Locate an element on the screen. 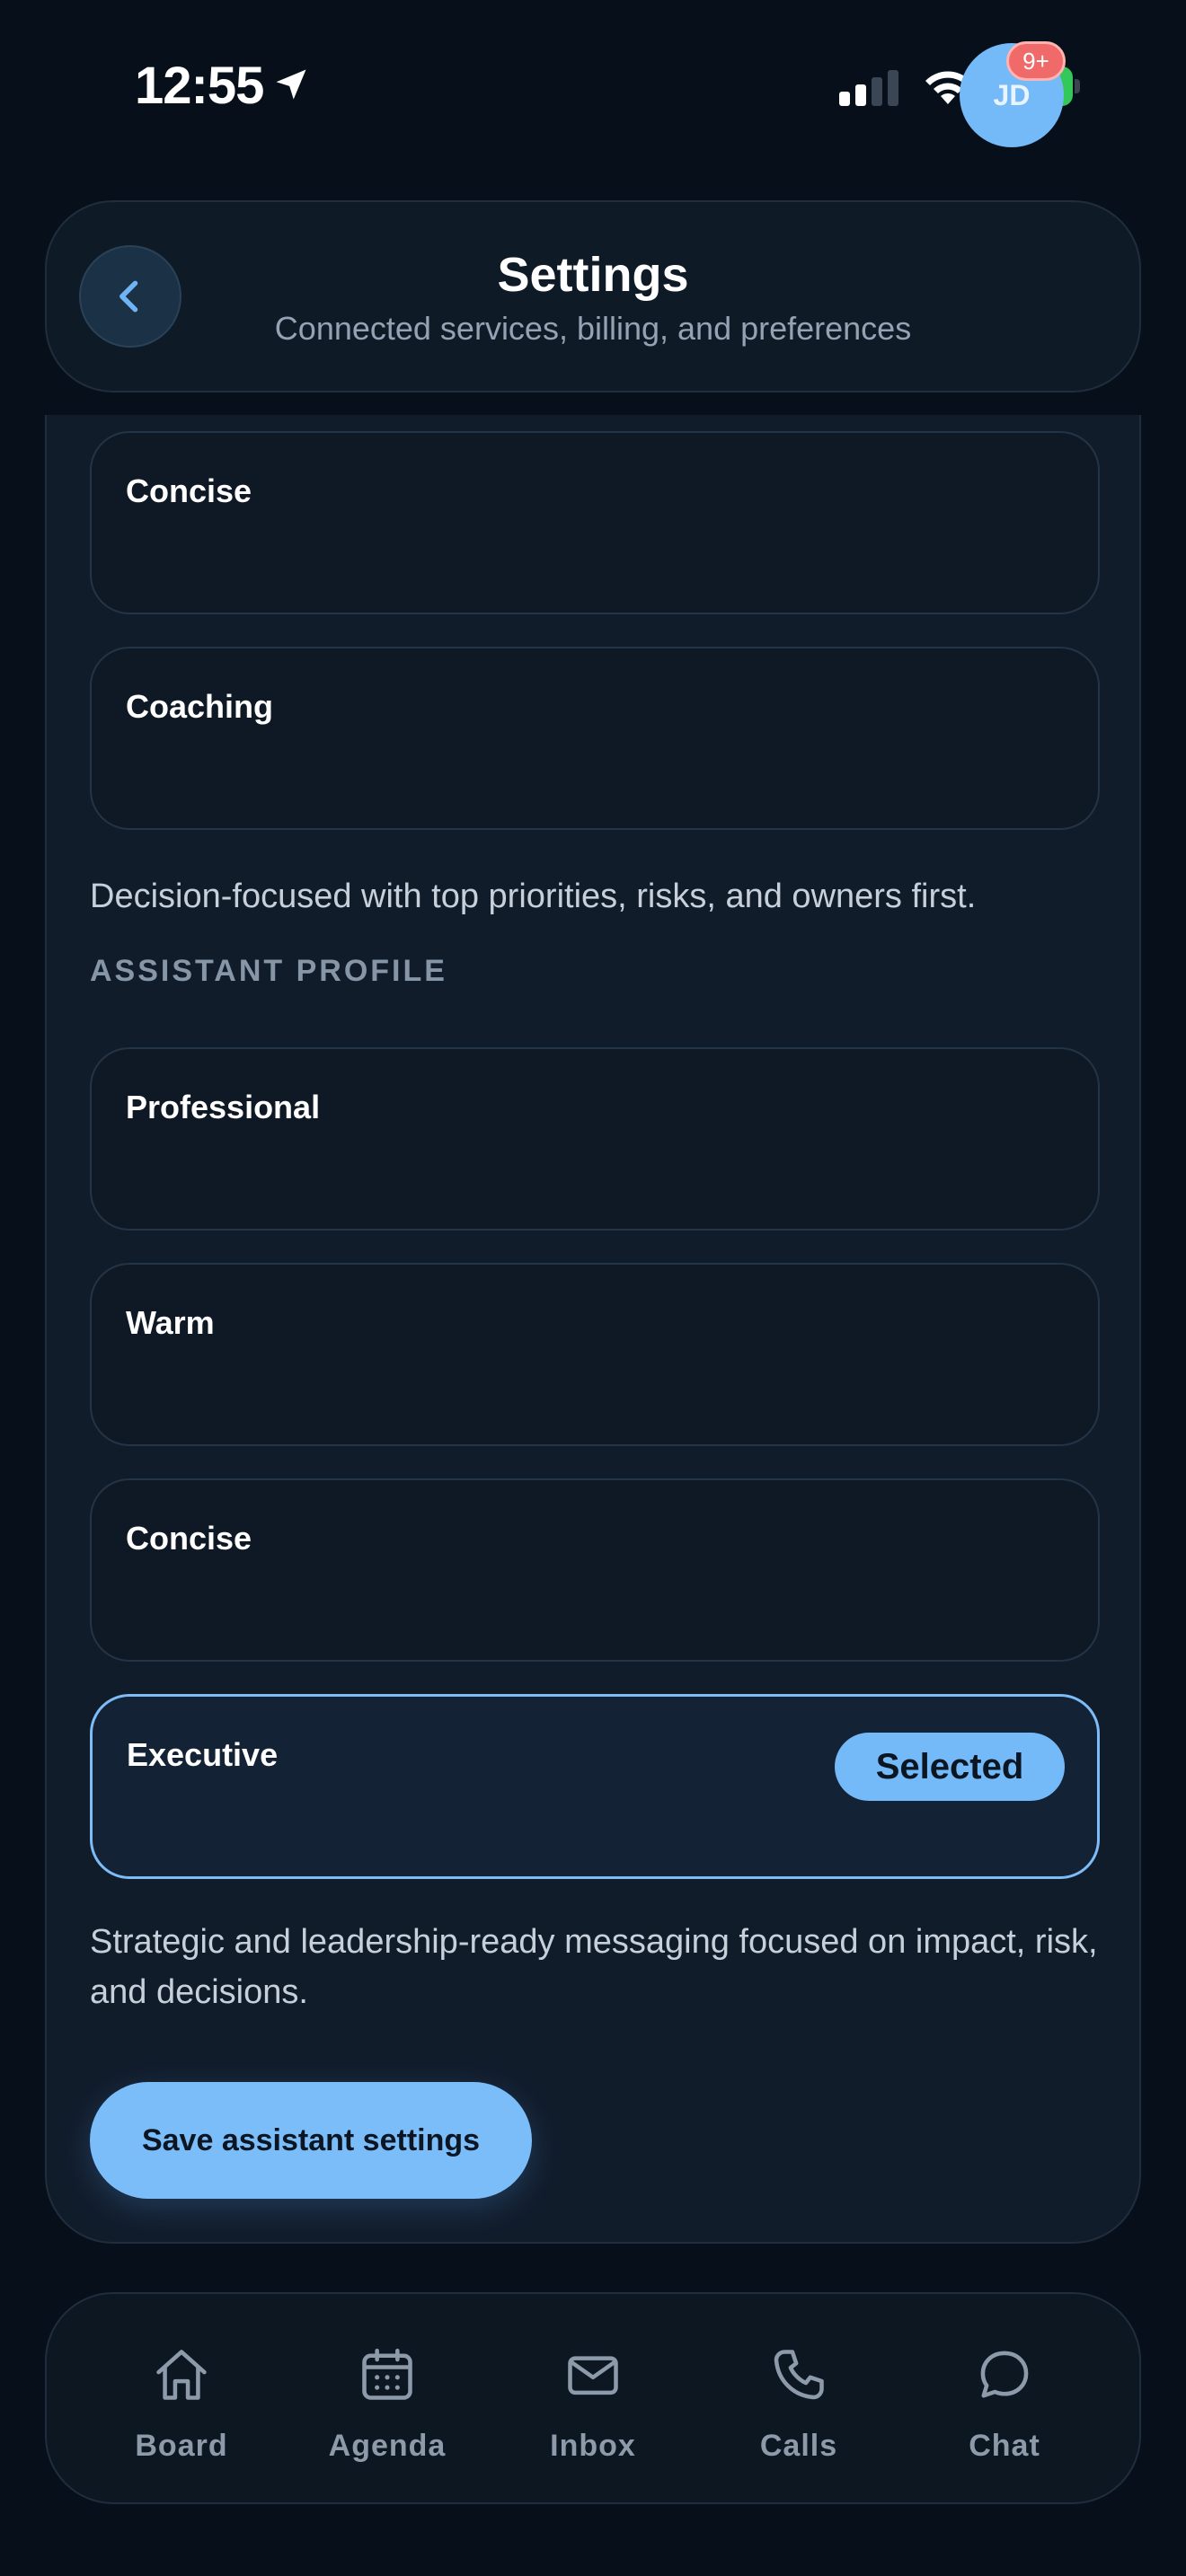 The width and height of the screenshot is (1186, 2576). tab-label: Inbox is located at coordinates (593, 2446).